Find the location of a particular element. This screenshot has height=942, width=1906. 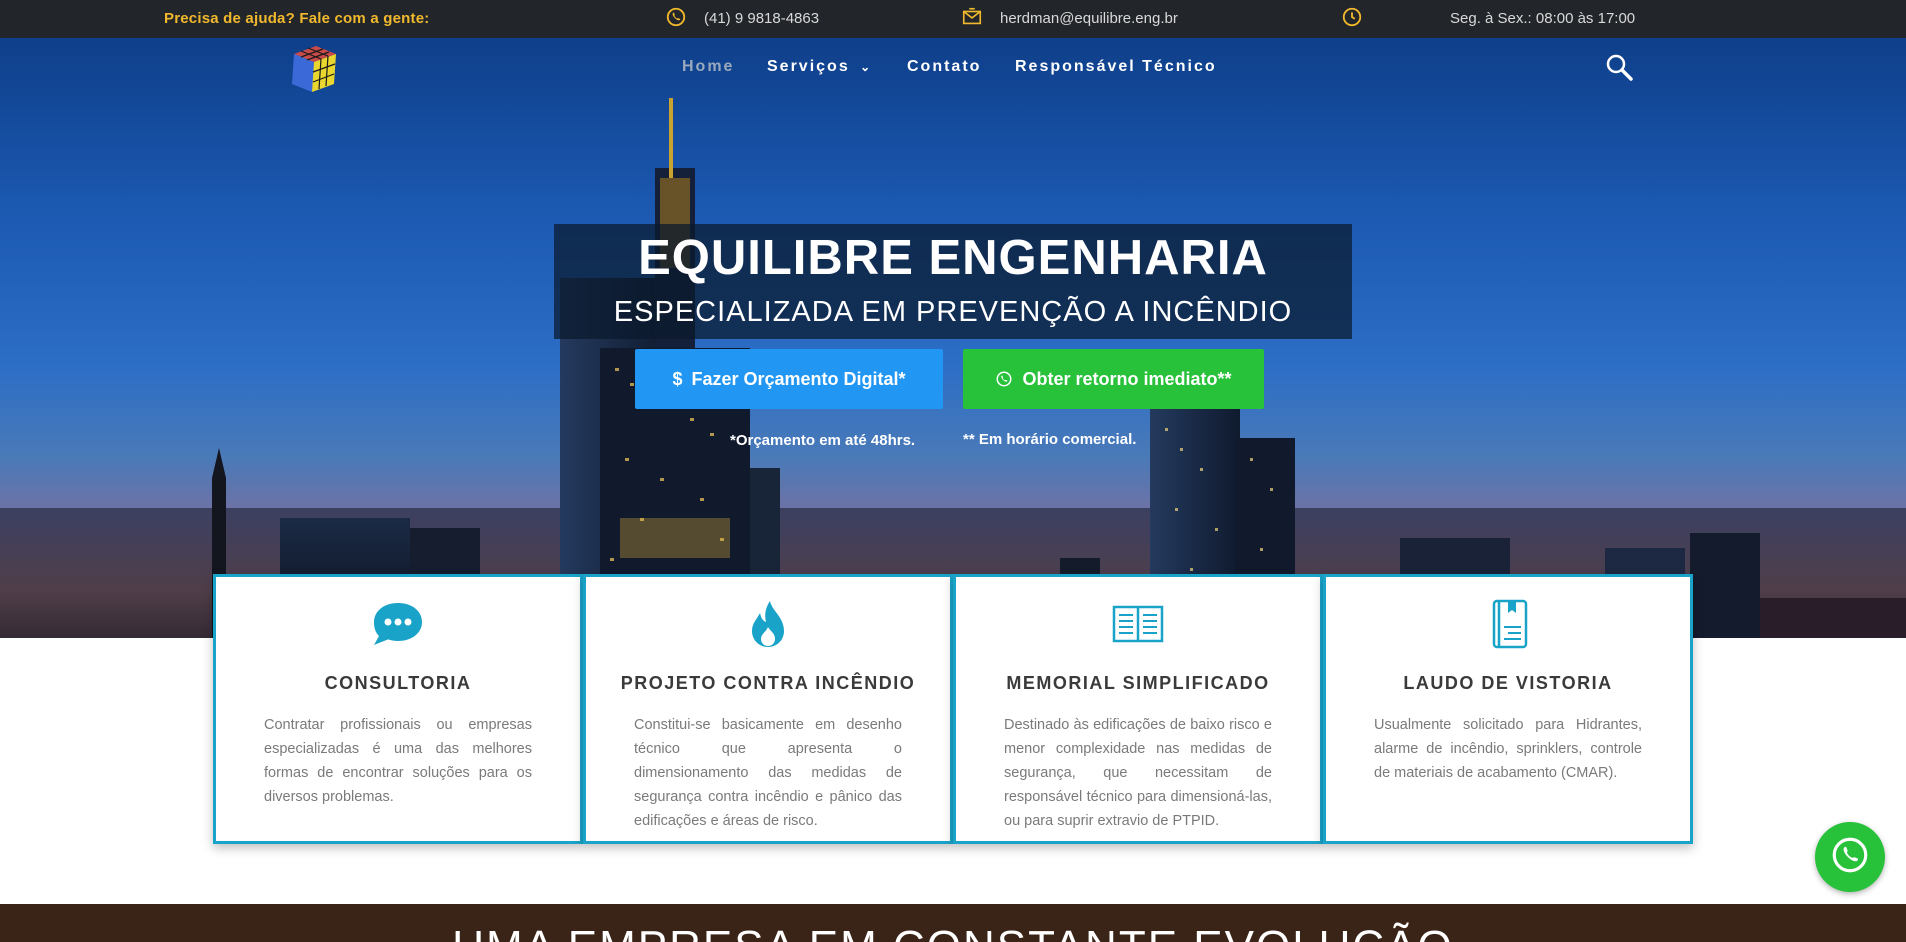

document-book-icon is located at coordinates (1508, 624).